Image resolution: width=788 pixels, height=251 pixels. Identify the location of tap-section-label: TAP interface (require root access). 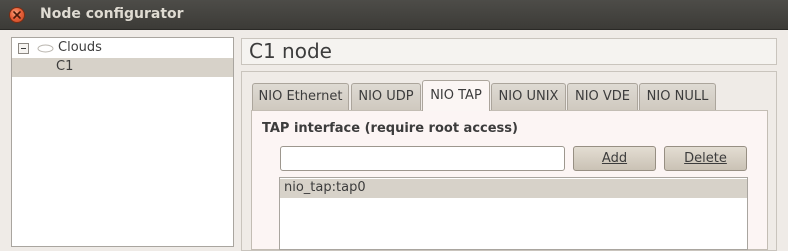
(390, 128).